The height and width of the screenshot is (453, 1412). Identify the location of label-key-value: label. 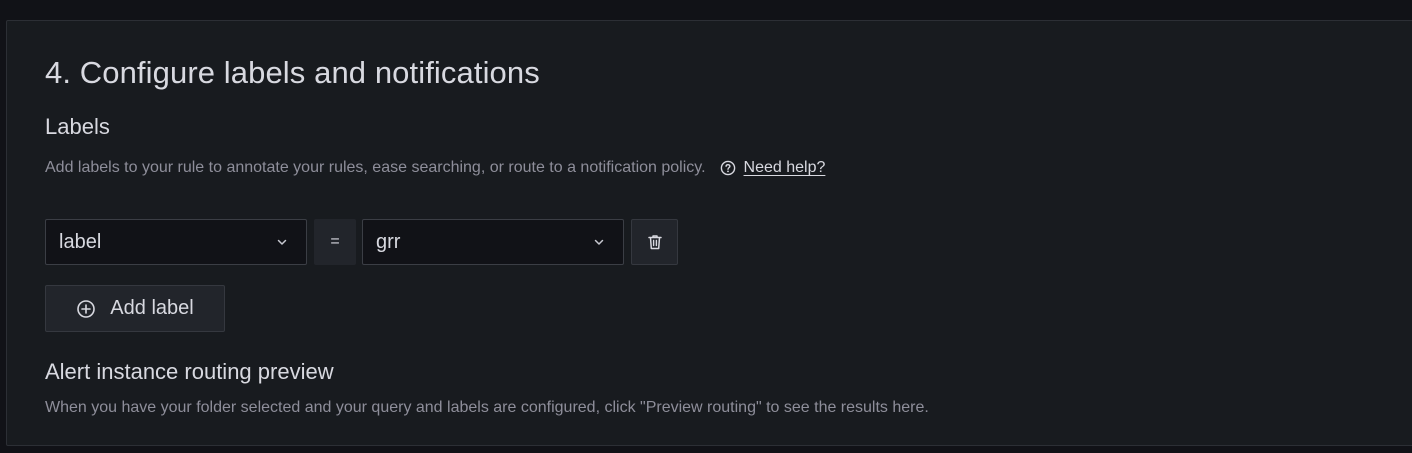
(80, 241).